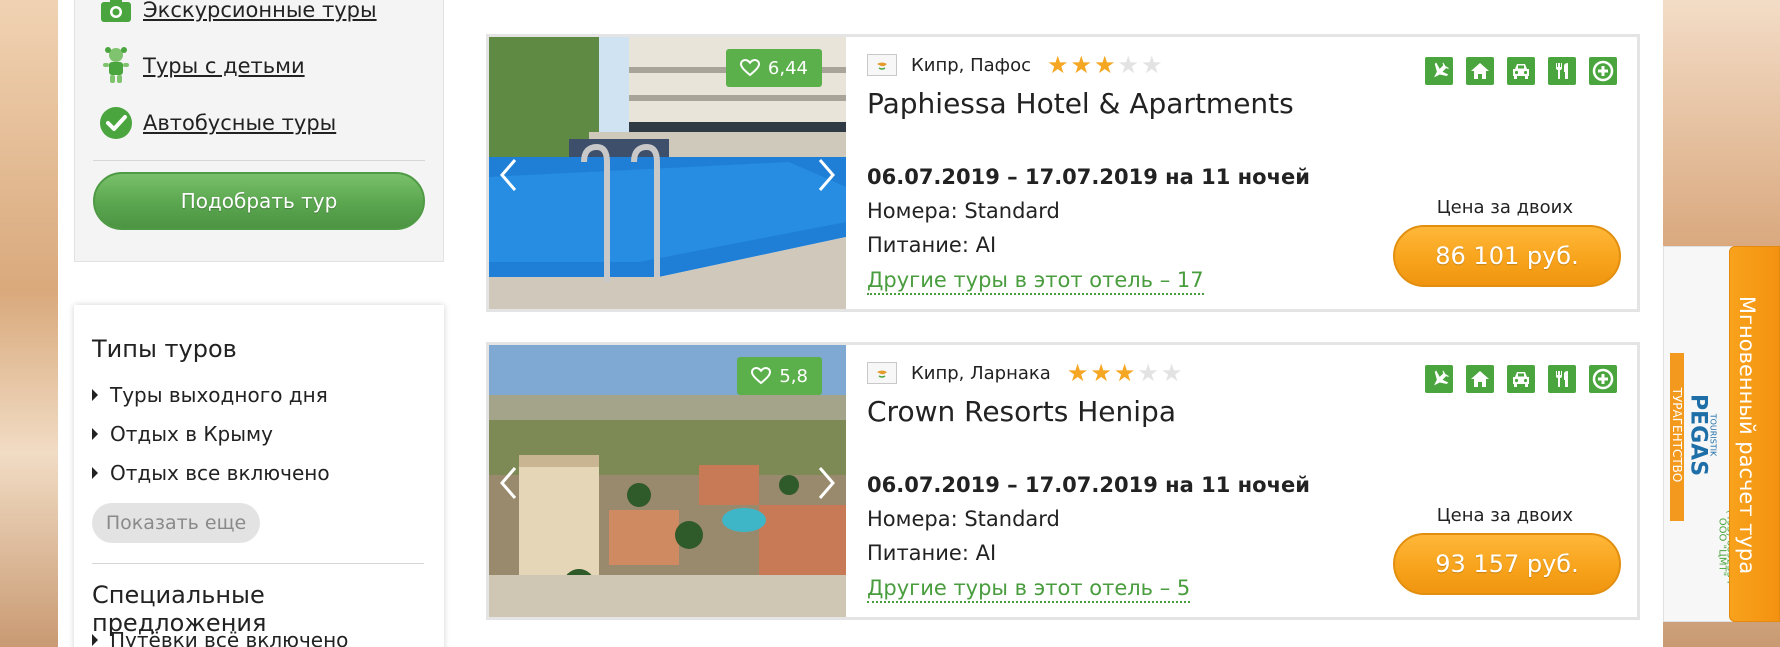 The width and height of the screenshot is (1780, 647). What do you see at coordinates (1507, 256) in the screenshot?
I see `price-button: 86 101 руб.` at bounding box center [1507, 256].